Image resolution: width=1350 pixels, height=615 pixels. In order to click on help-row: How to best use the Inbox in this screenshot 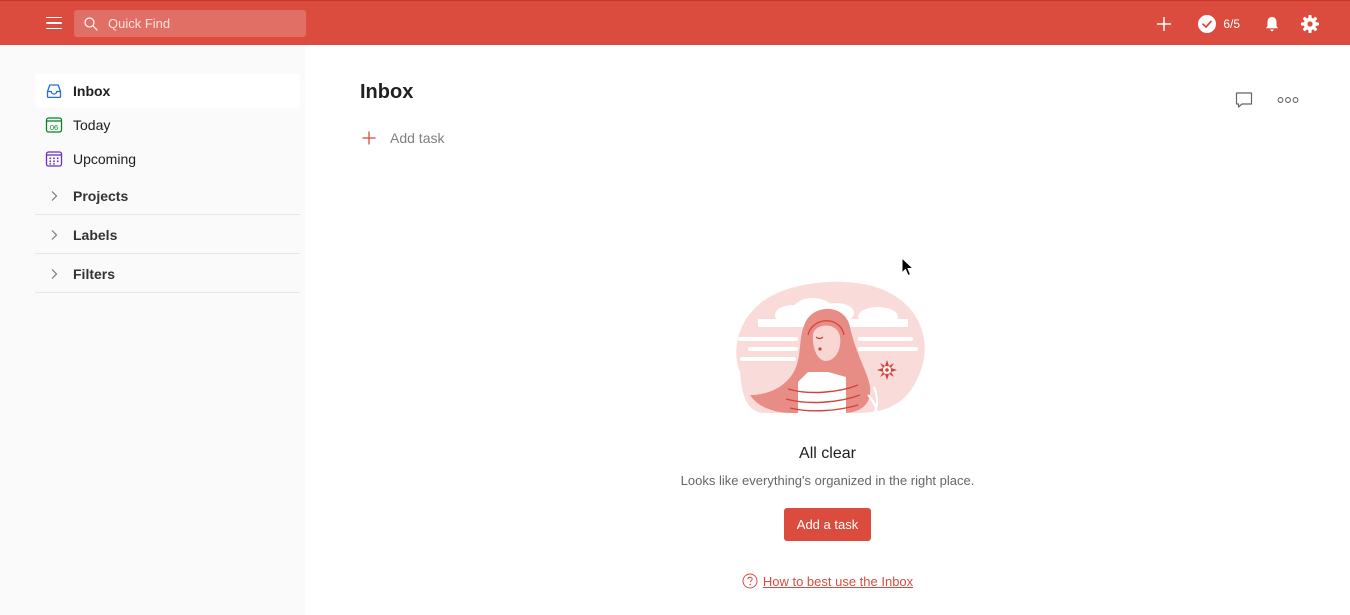, I will do `click(827, 581)`.